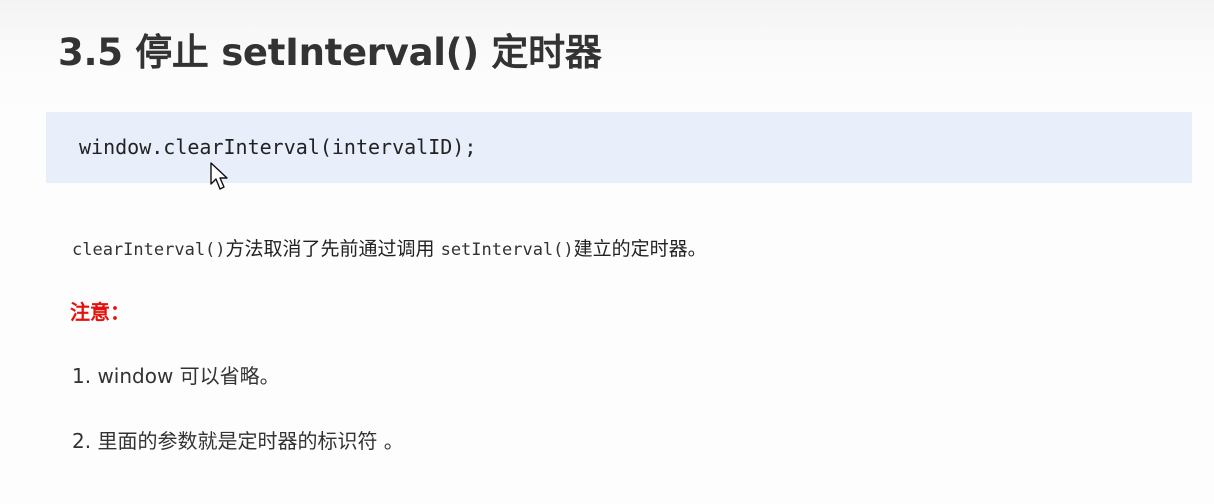 This screenshot has width=1214, height=504. I want to click on code-line: window.clearInterval(intervalID);, so click(278, 147).